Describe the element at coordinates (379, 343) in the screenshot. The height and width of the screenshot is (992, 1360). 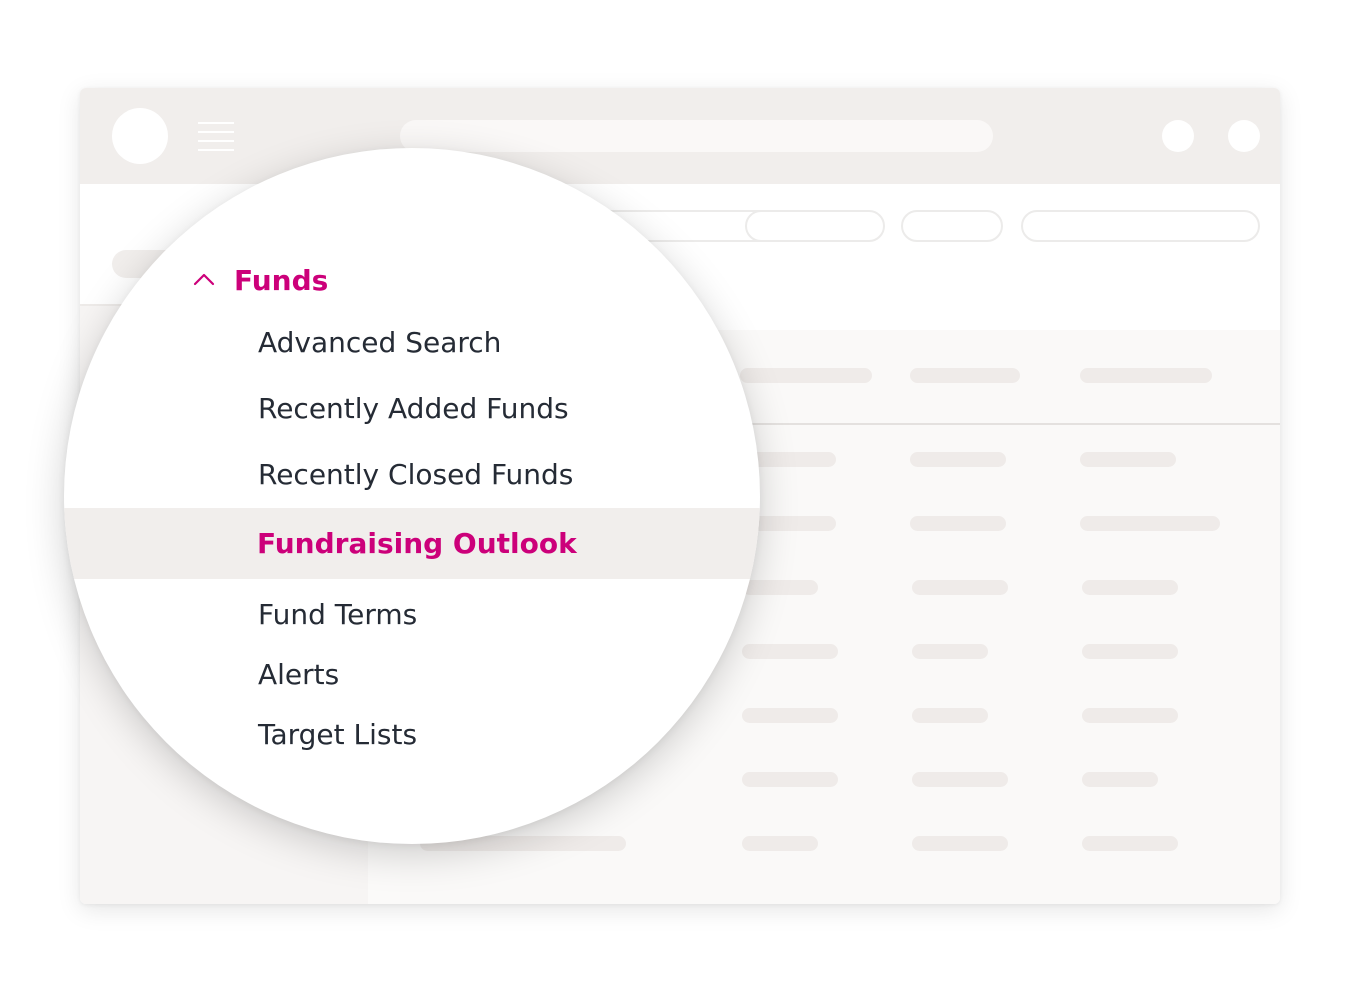
I see `menu-item-advanced-search: Advanced Search` at that location.